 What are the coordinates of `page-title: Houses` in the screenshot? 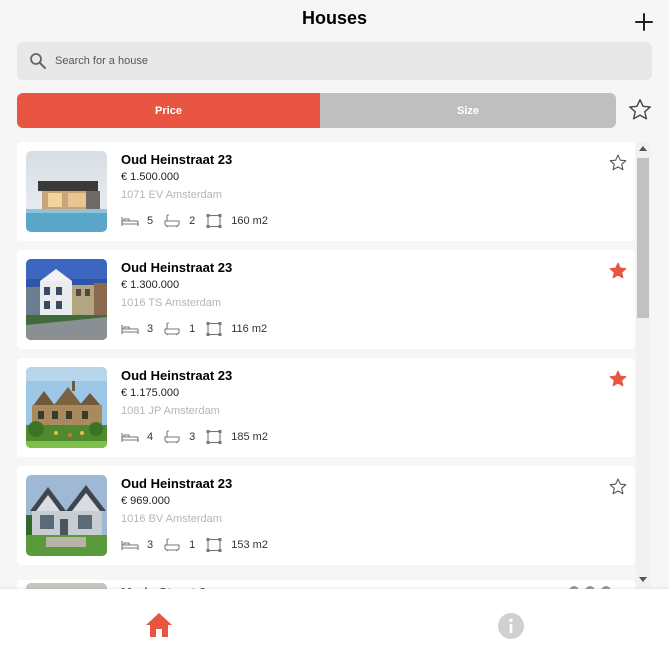 It's located at (334, 18).